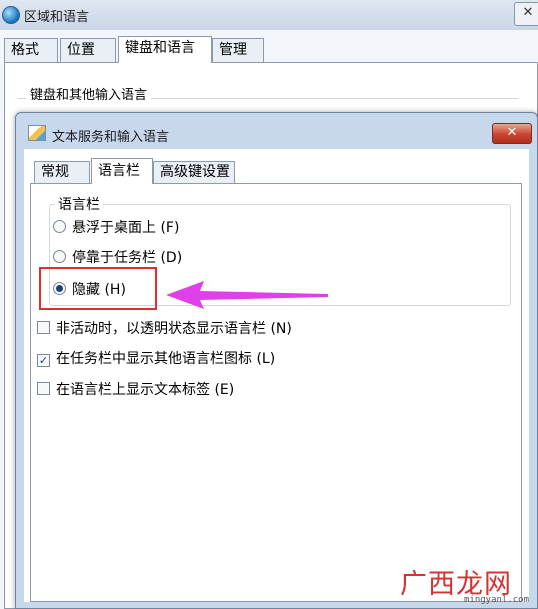 Image resolution: width=538 pixels, height=609 pixels. I want to click on tab-general: 常规, so click(62, 172).